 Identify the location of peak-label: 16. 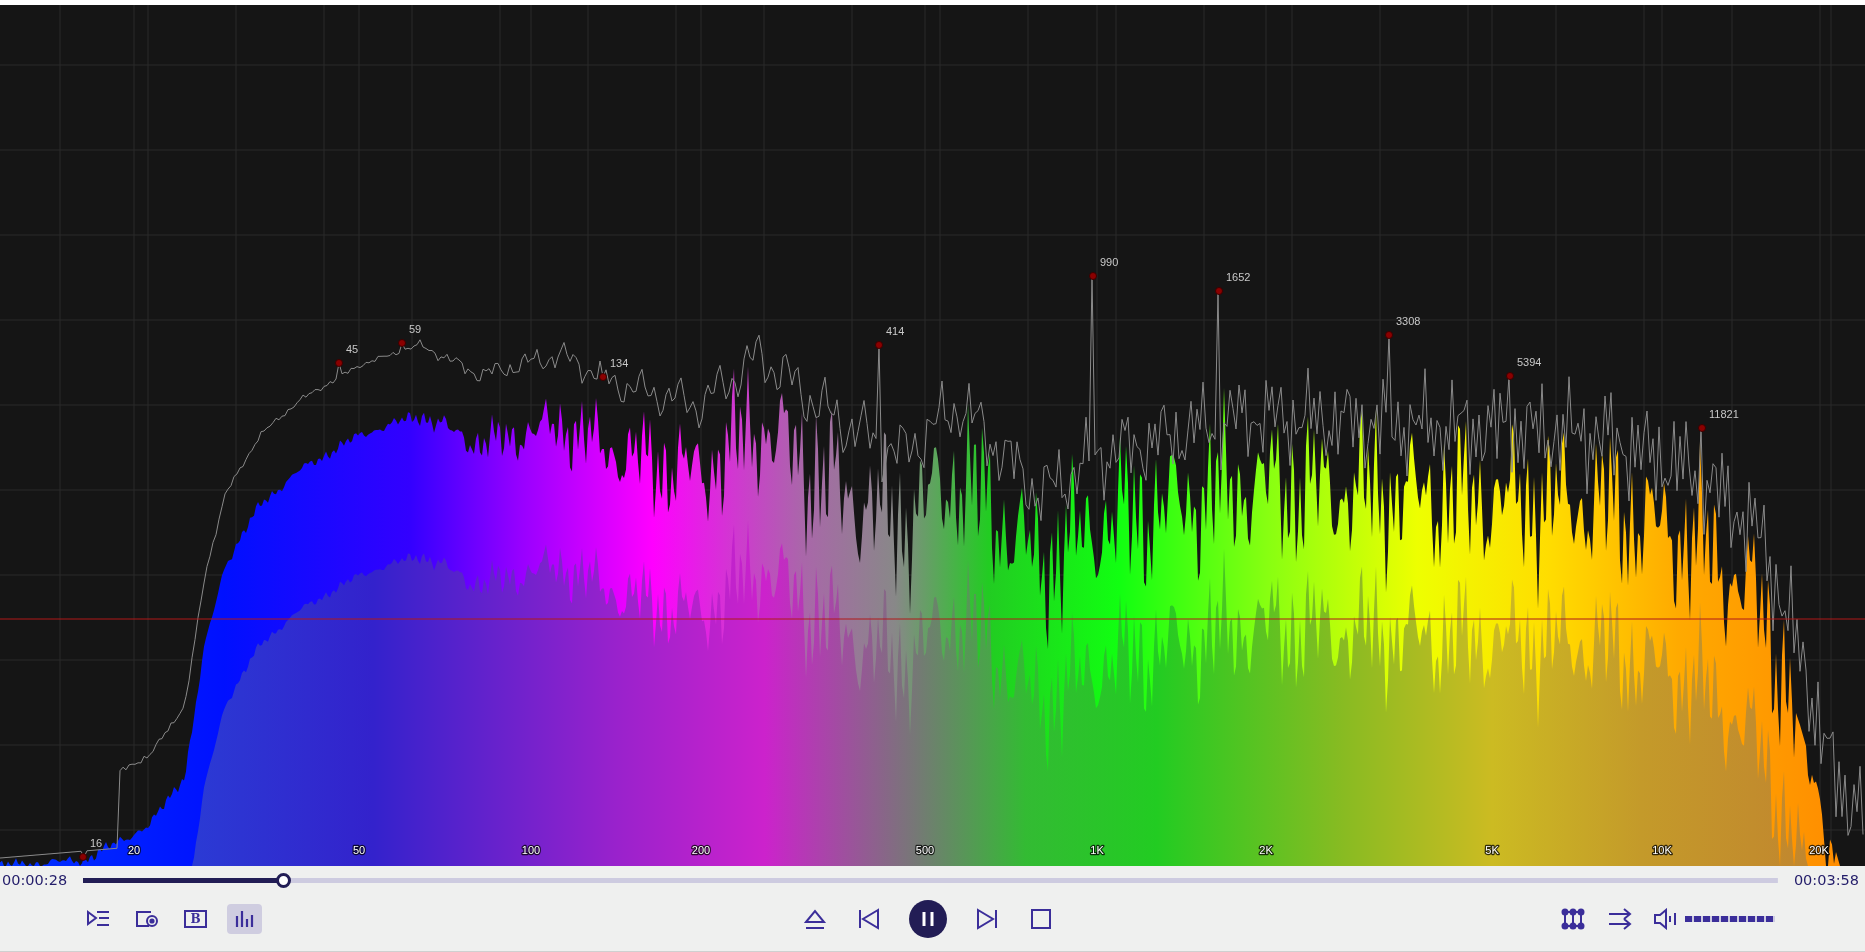
(96, 843).